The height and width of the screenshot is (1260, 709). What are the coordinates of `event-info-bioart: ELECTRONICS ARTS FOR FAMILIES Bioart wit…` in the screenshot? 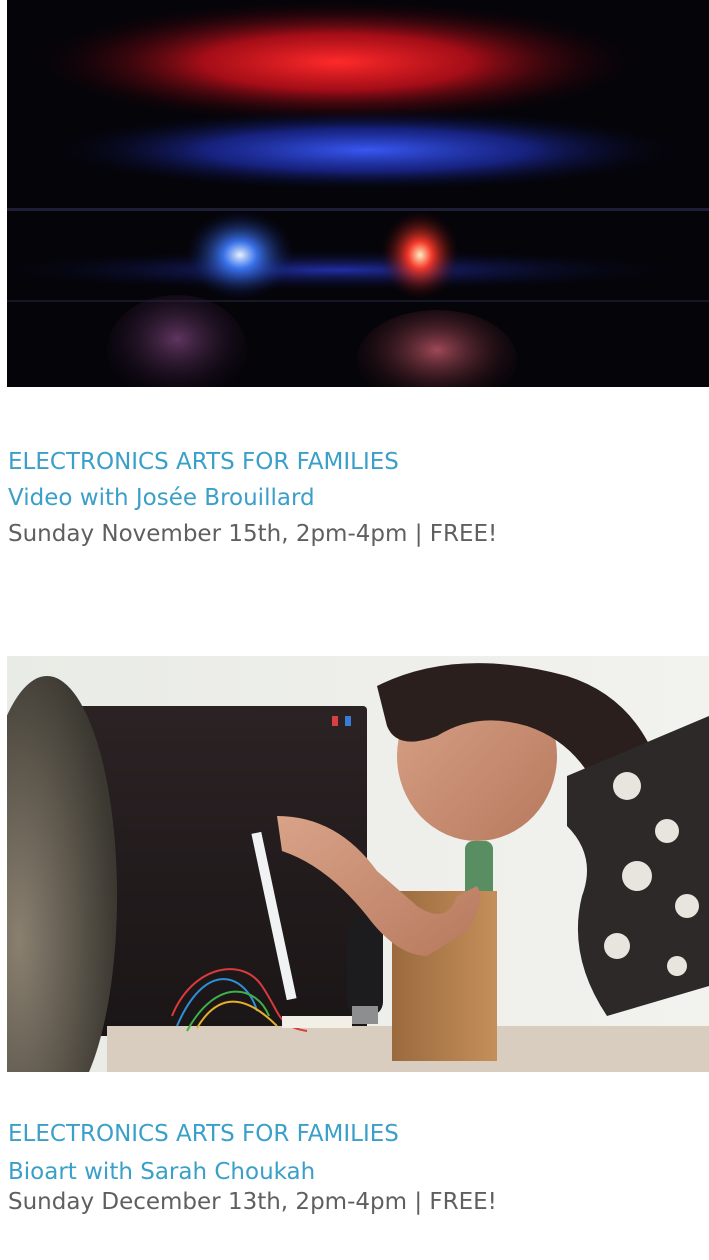 It's located at (358, 1168).